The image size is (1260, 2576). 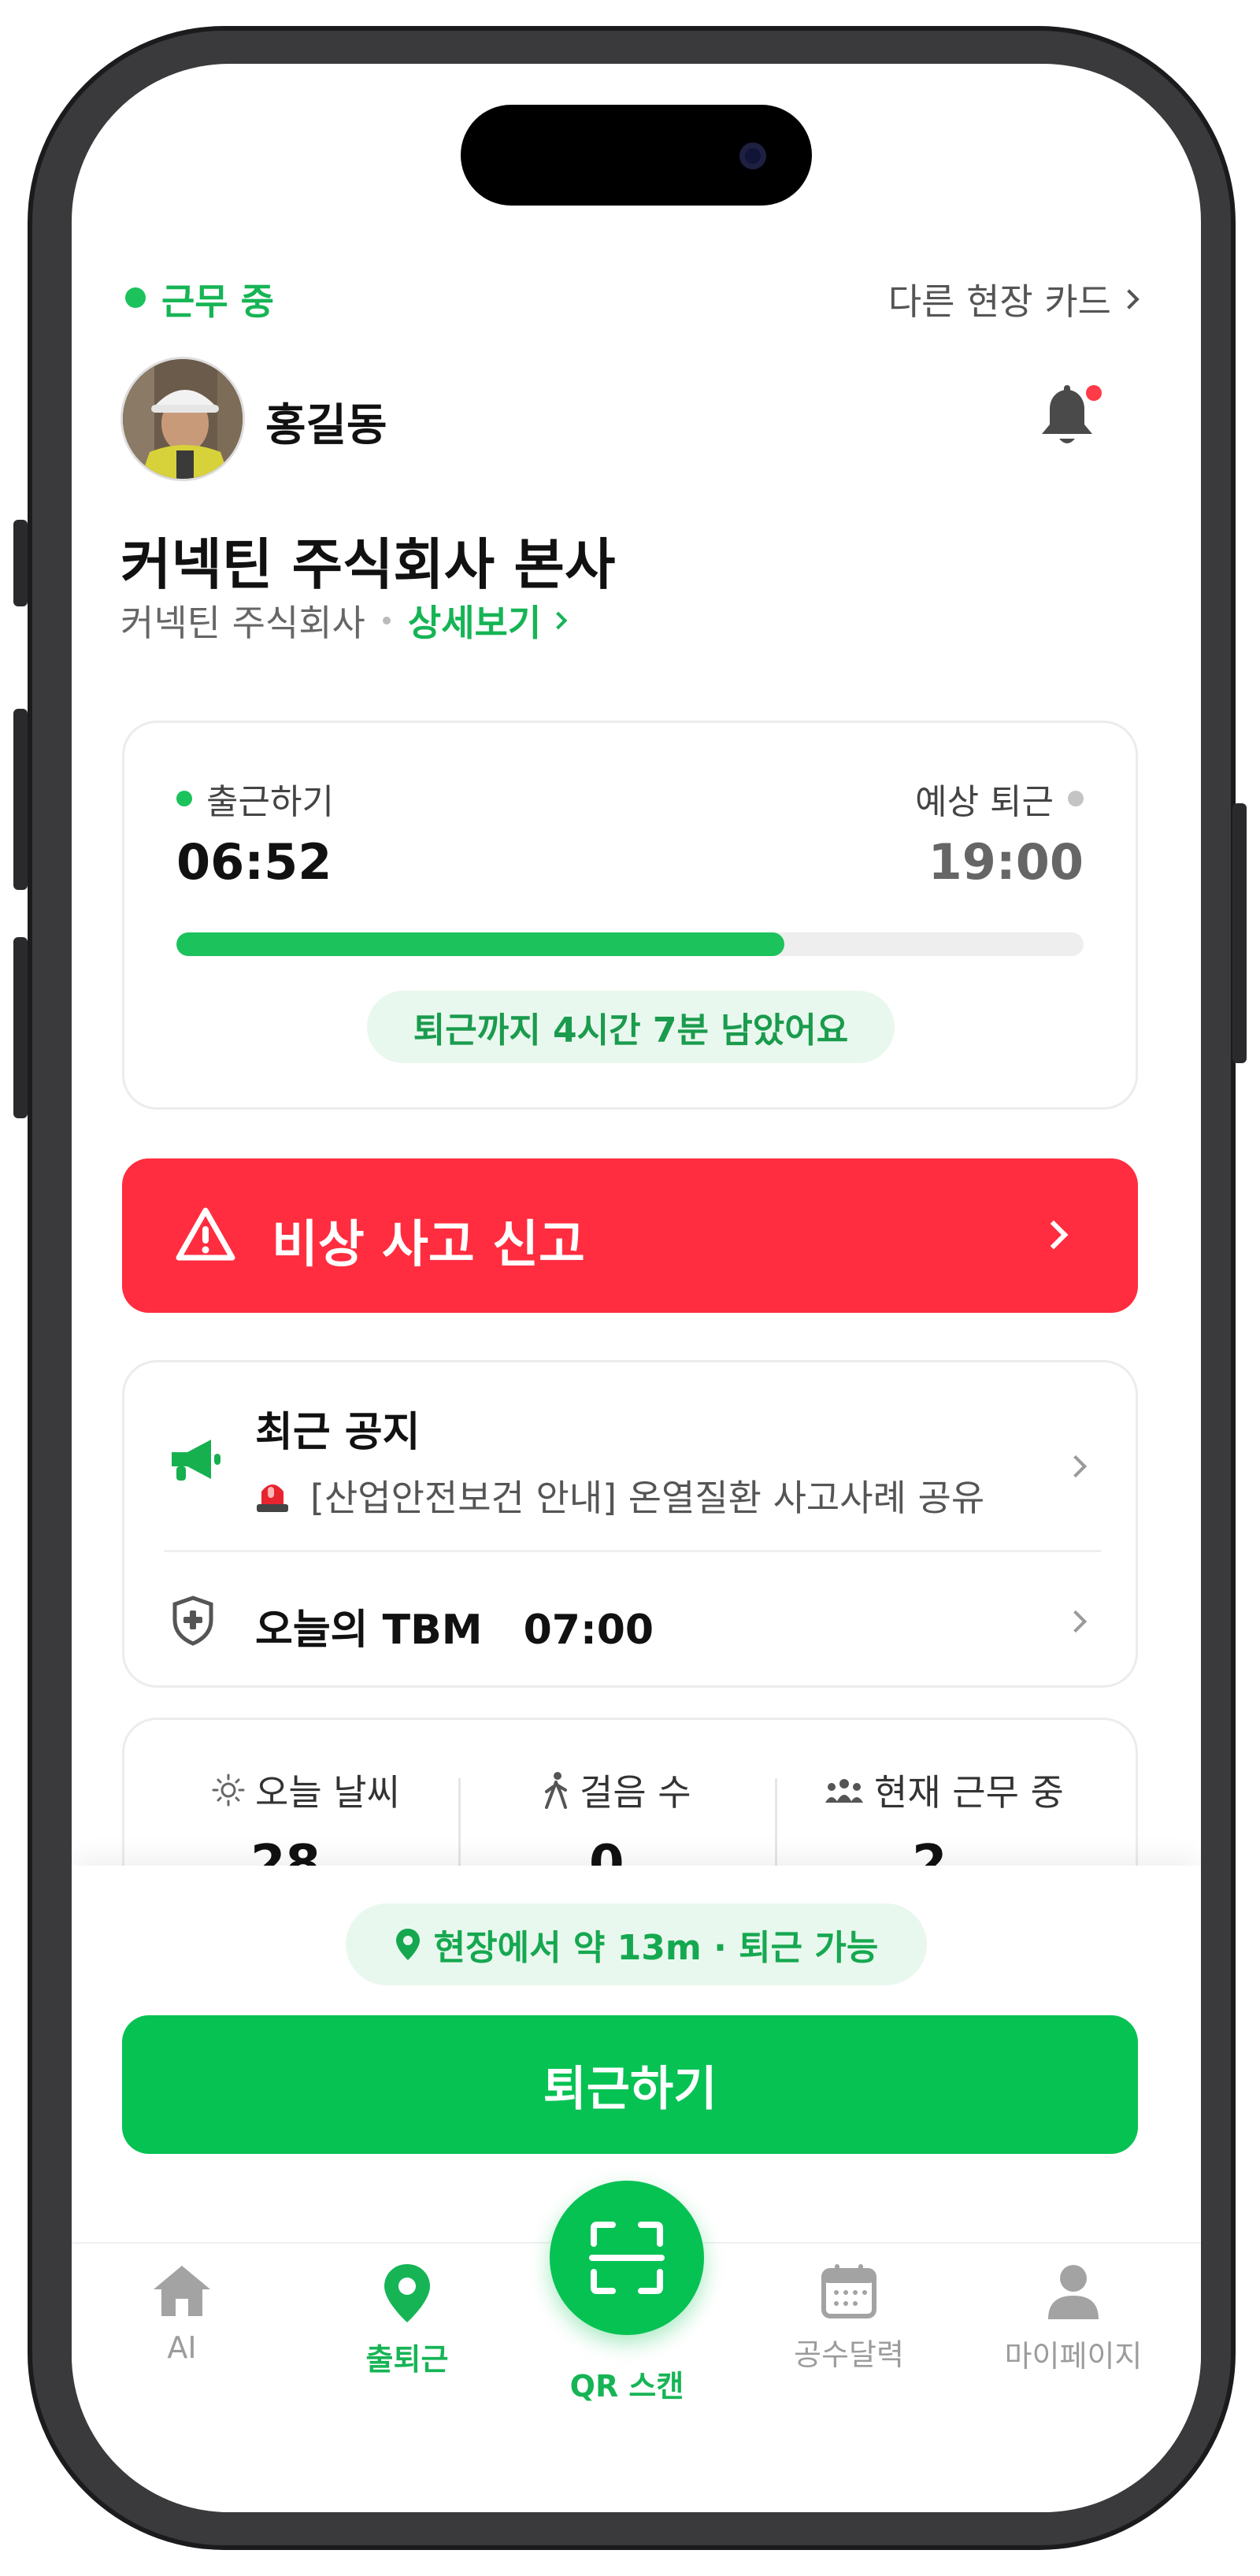 I want to click on calendar-icon, so click(x=848, y=2291).